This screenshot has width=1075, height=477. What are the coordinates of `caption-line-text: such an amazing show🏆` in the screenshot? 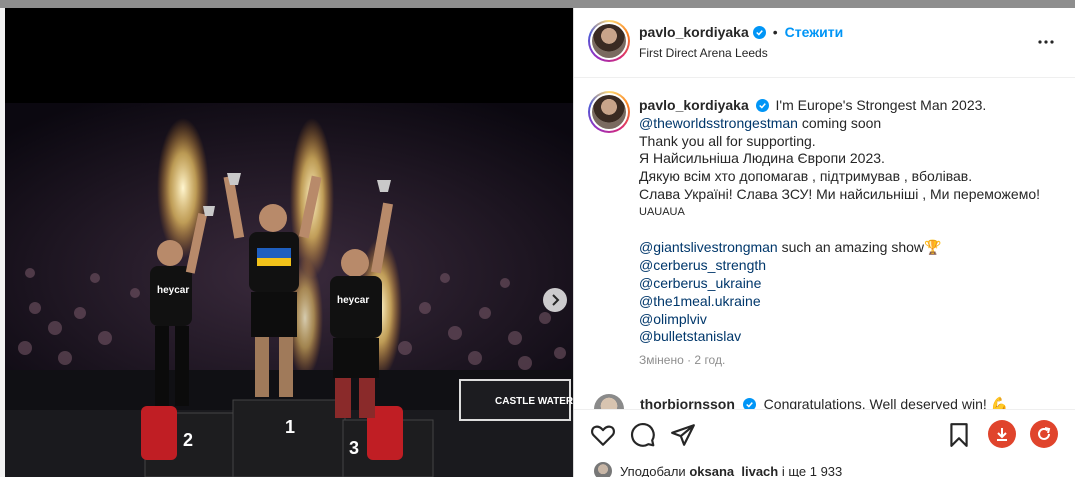 It's located at (859, 247).